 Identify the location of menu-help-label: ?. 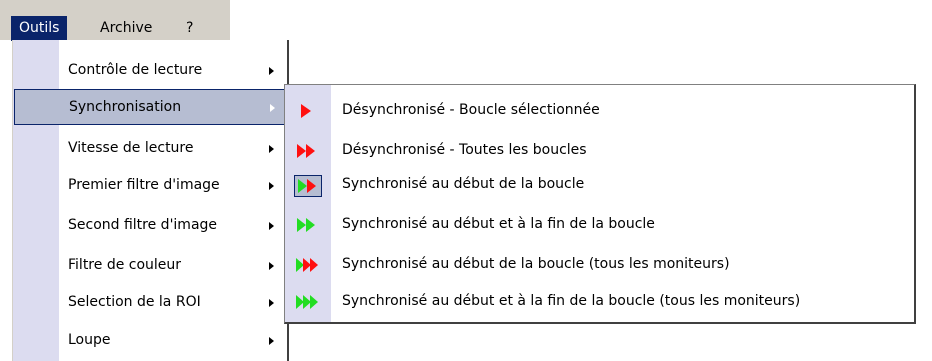
(190, 28).